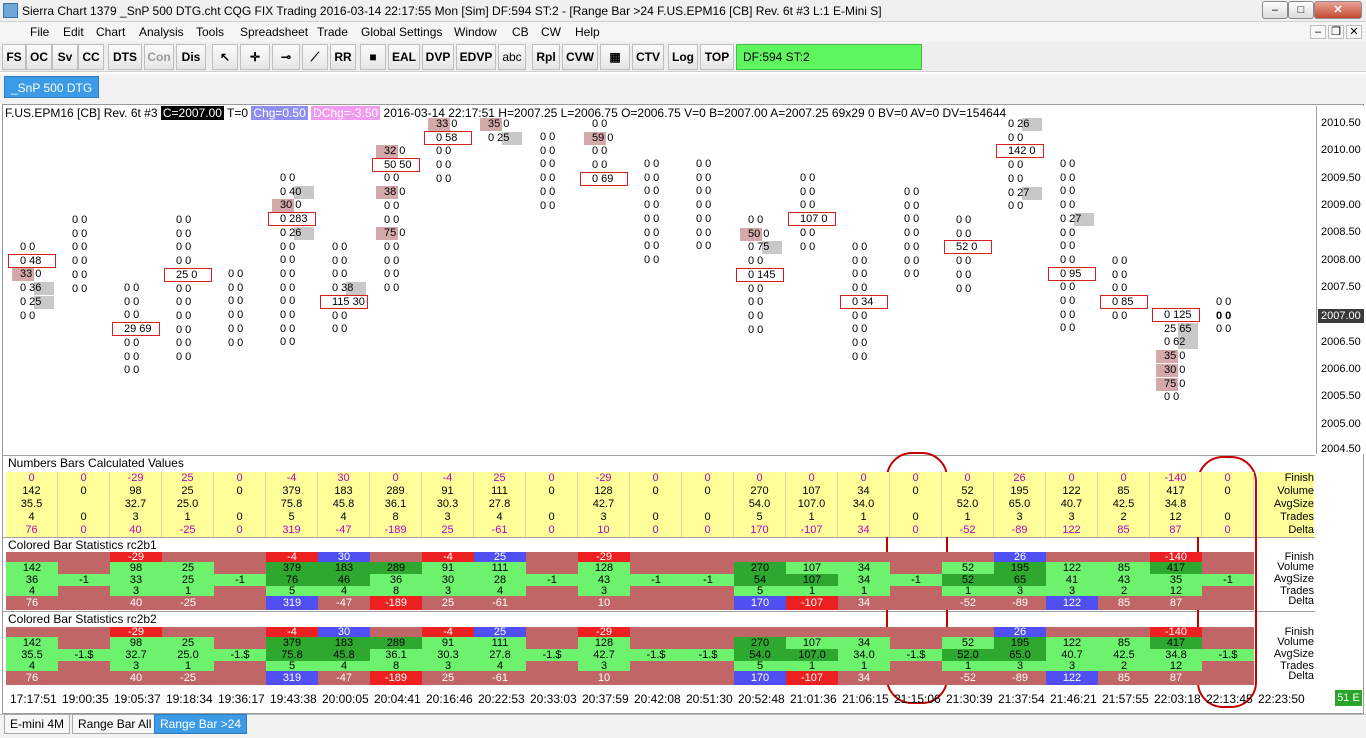 The height and width of the screenshot is (738, 1366). Describe the element at coordinates (1072, 591) in the screenshot. I see `cb1-trades-cell: 3` at that location.